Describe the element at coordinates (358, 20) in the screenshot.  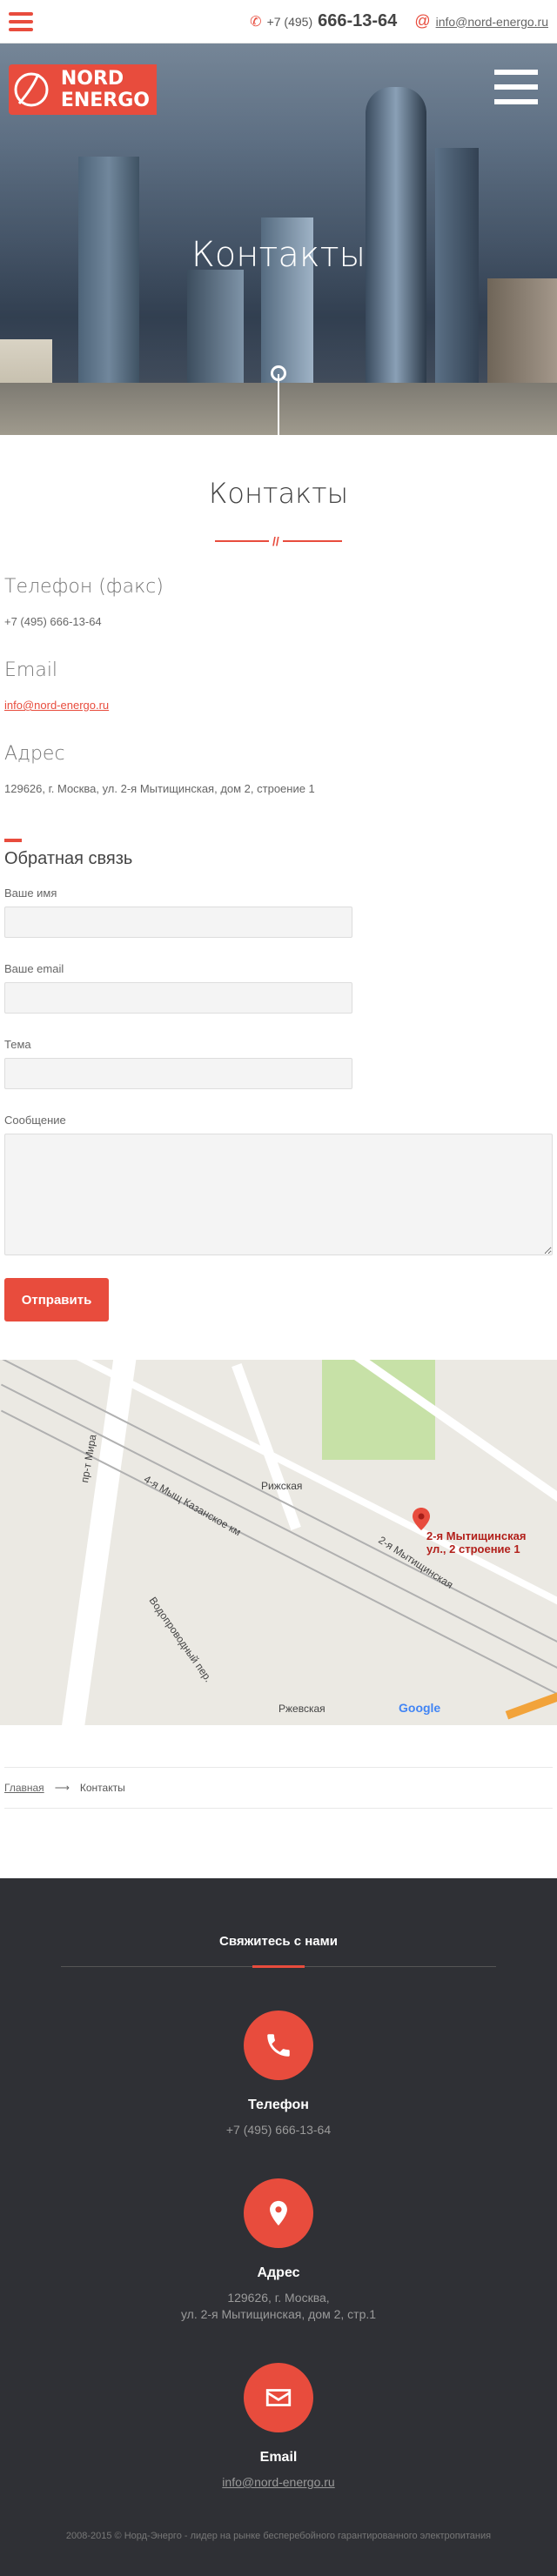
I see `phone-number: 666-13-64` at that location.